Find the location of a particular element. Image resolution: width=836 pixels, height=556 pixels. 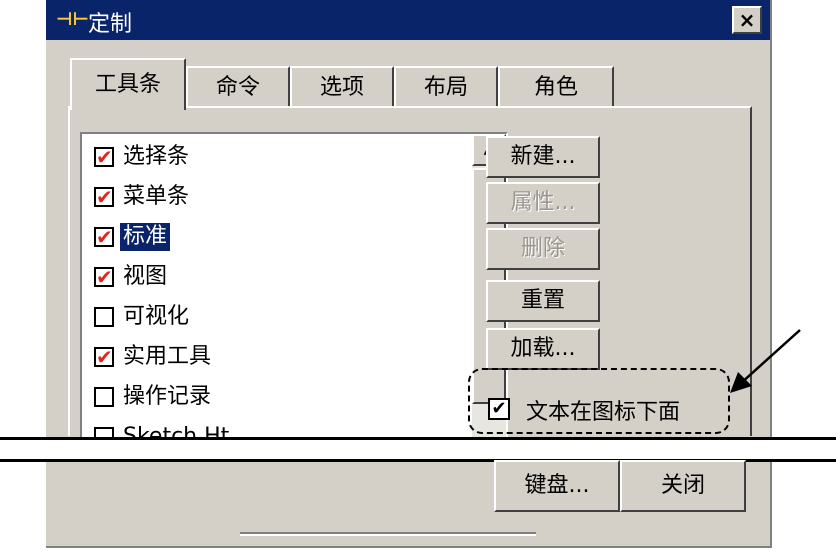

tab-toolbars: 工具条 is located at coordinates (128, 84).